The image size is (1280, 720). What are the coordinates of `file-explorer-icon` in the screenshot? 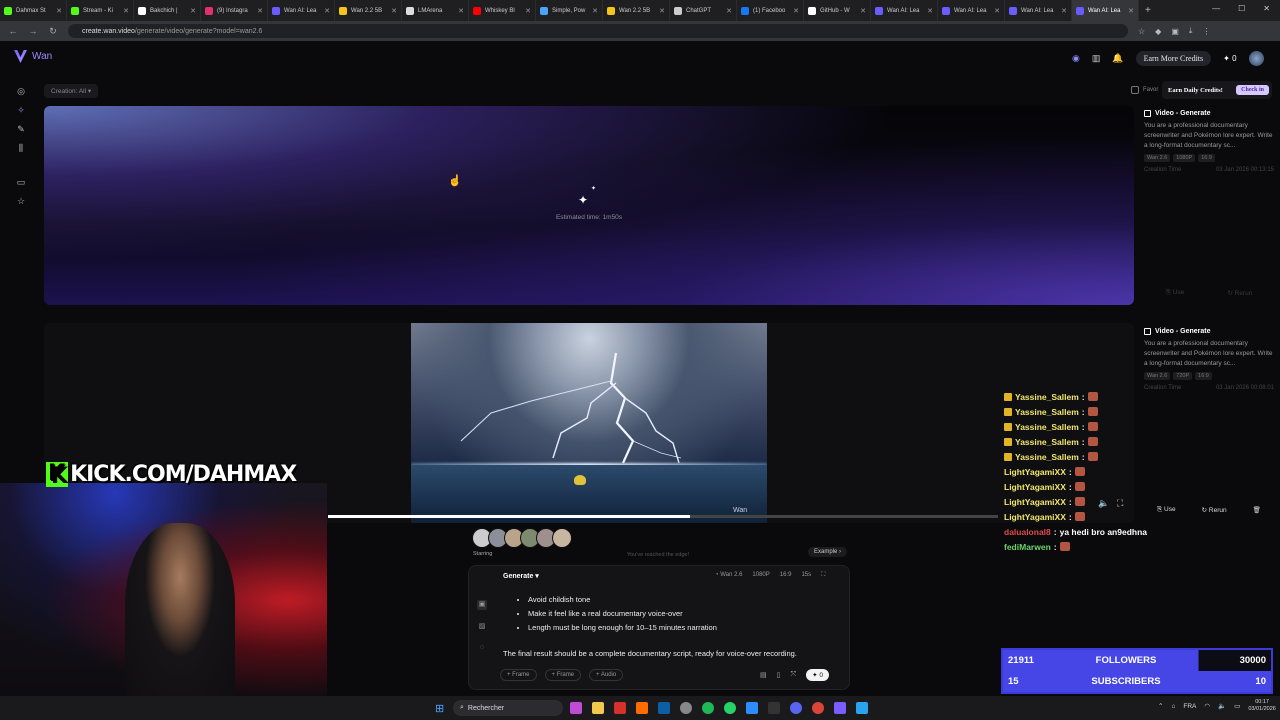 It's located at (598, 708).